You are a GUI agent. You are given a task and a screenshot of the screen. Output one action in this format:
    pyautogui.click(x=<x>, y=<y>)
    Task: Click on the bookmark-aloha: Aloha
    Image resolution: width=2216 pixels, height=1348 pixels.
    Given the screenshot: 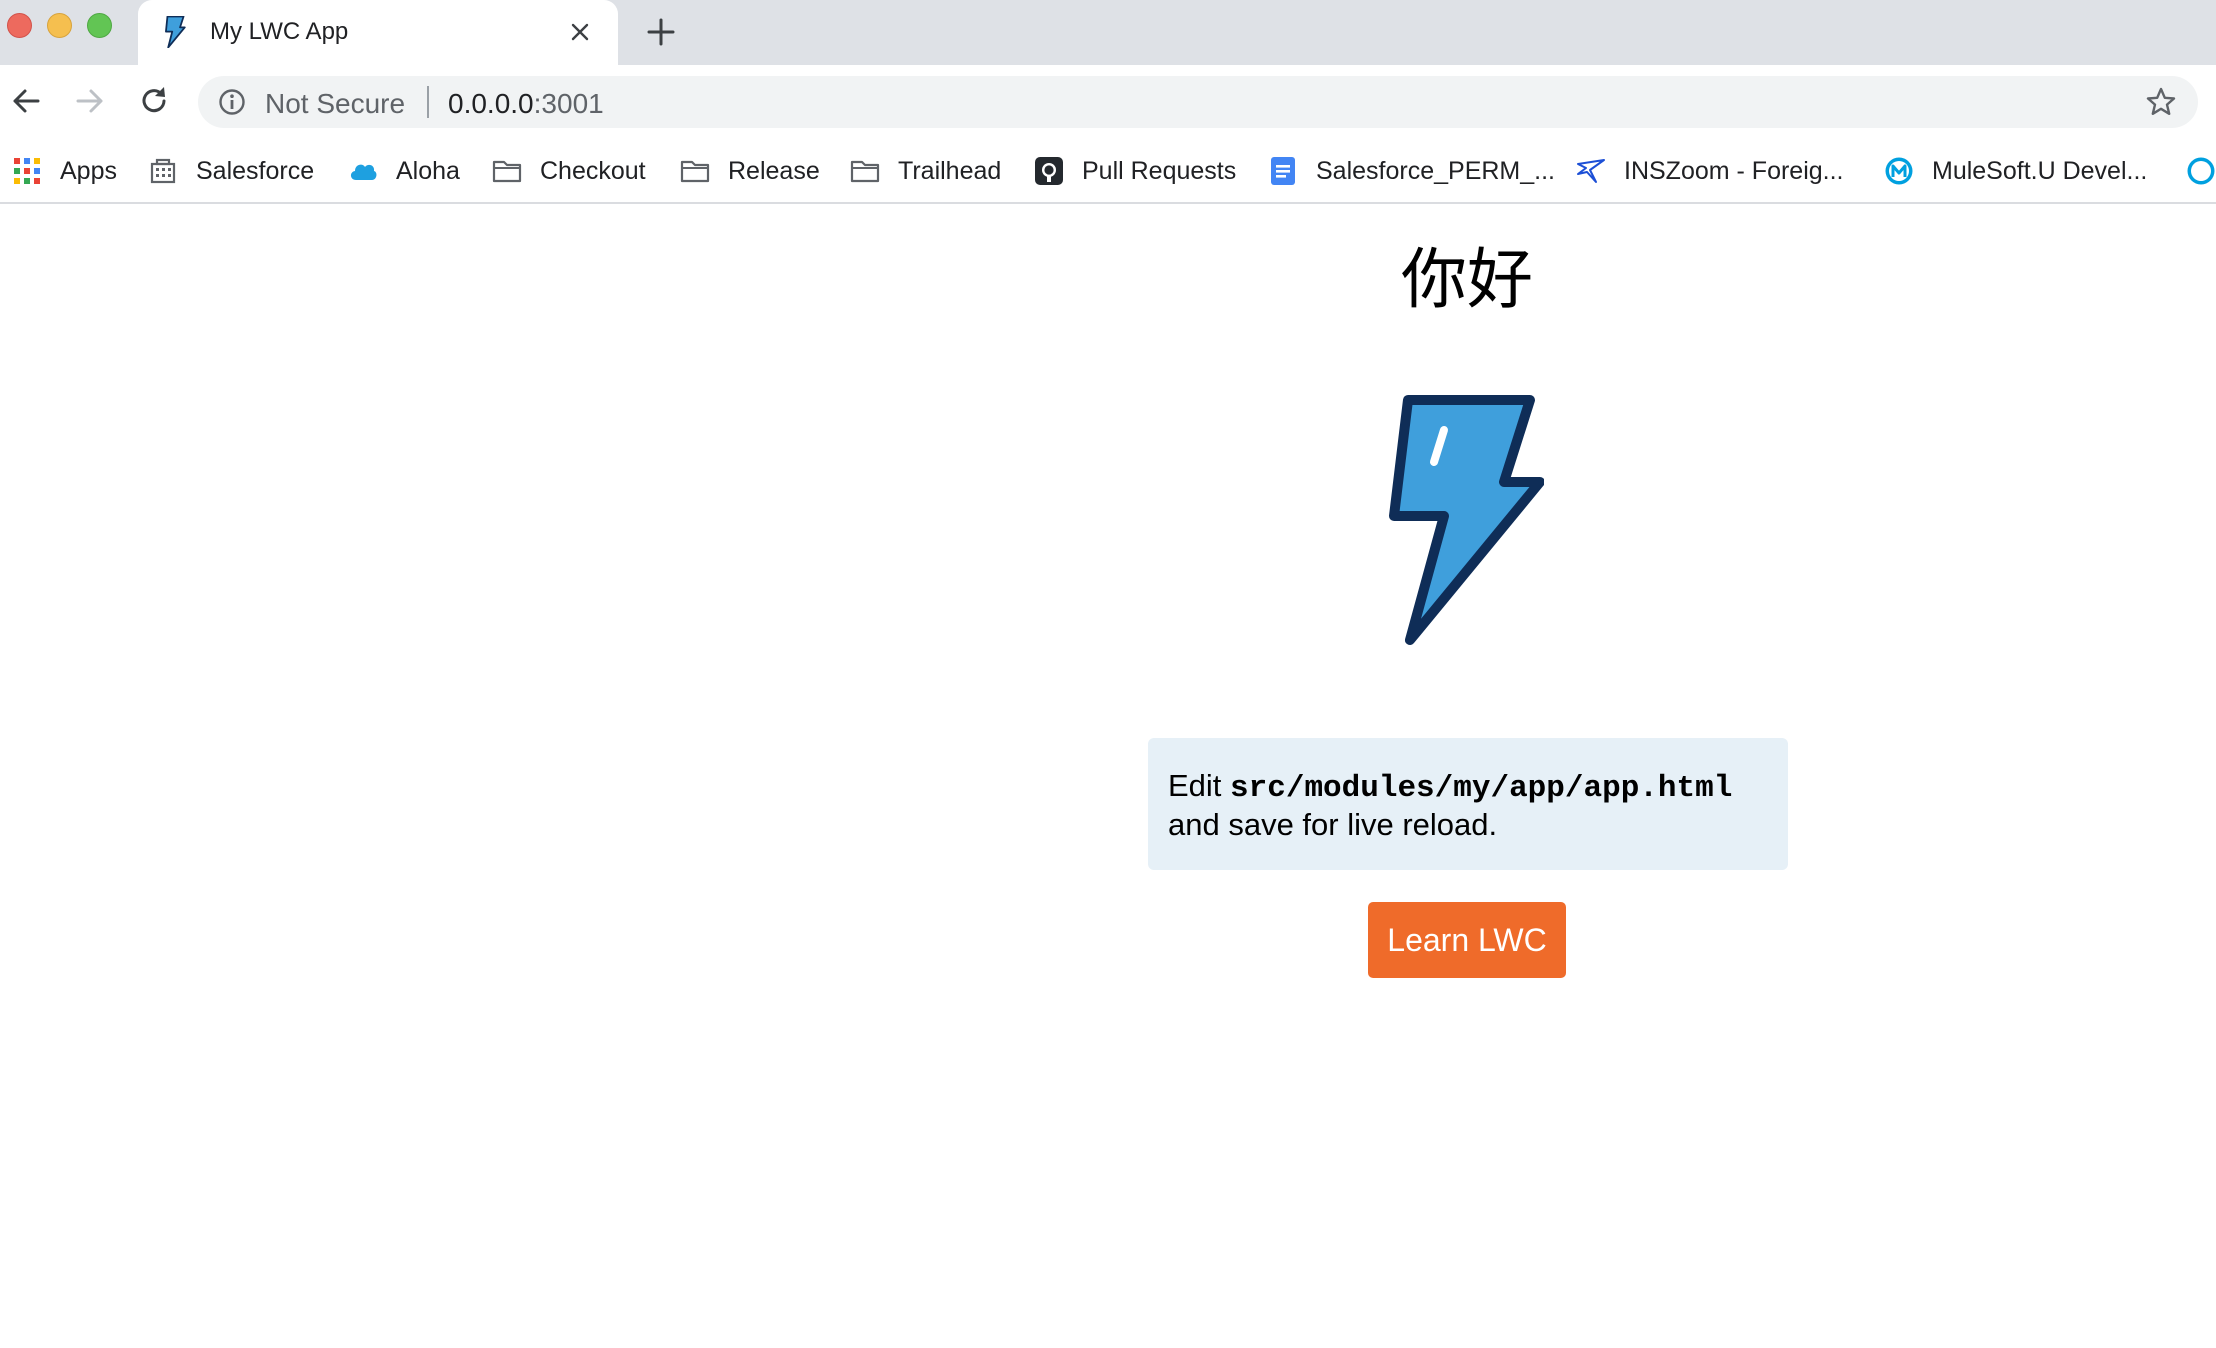 What is the action you would take?
    pyautogui.click(x=404, y=171)
    